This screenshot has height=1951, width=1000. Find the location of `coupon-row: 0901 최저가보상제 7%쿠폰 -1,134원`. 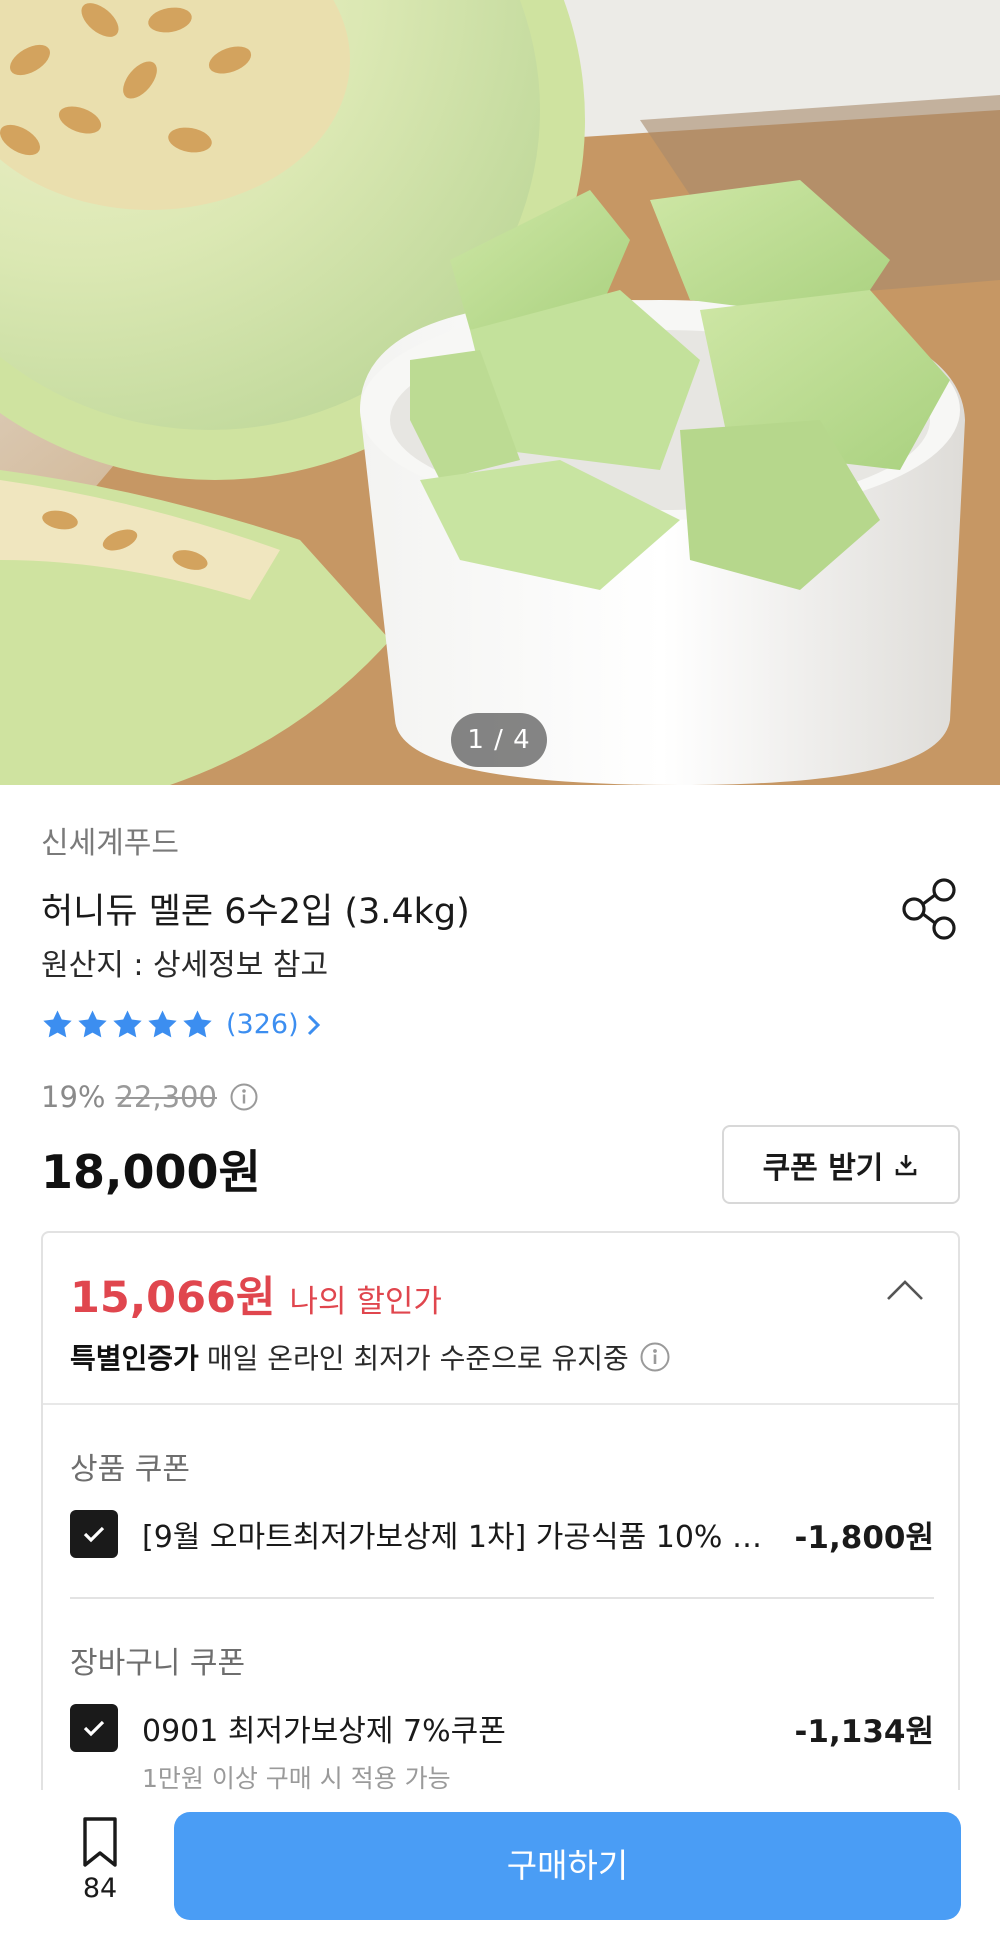

coupon-row: 0901 최저가보상제 7%쿠폰 -1,134원 is located at coordinates (502, 1728).